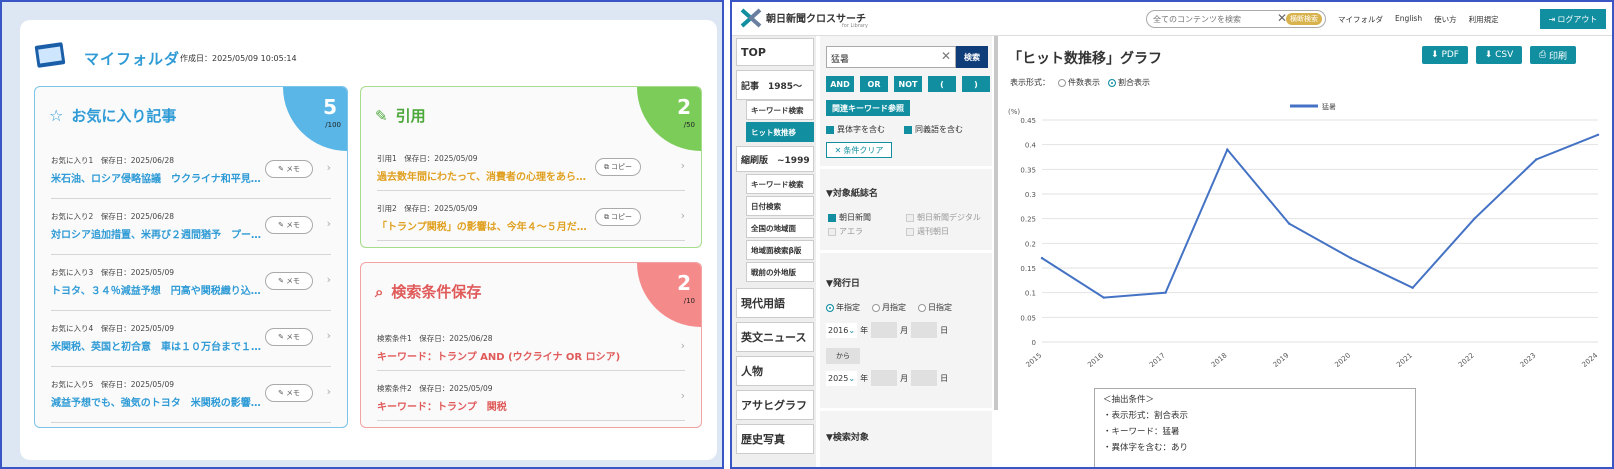  Describe the element at coordinates (935, 307) in the screenshot. I see `radio-day: 日指定` at that location.